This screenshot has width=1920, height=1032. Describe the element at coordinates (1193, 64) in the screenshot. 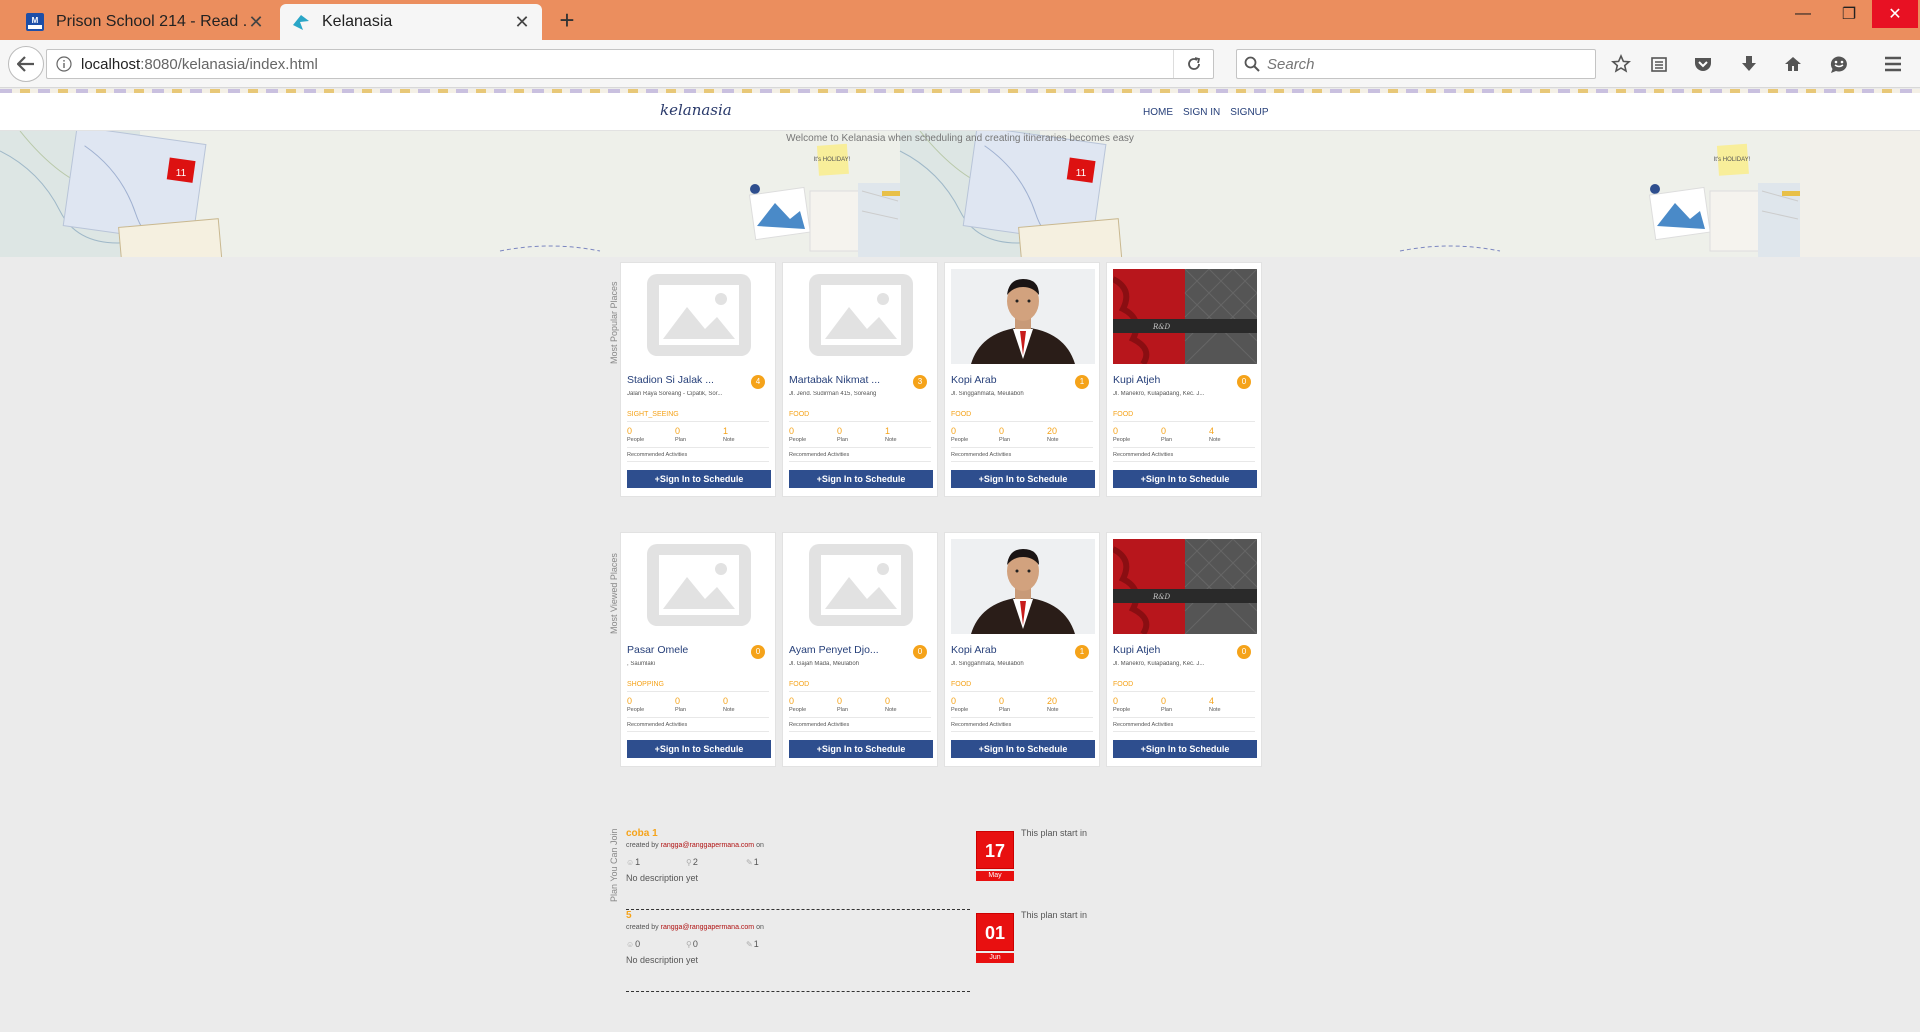

I see `reload-icon` at that location.